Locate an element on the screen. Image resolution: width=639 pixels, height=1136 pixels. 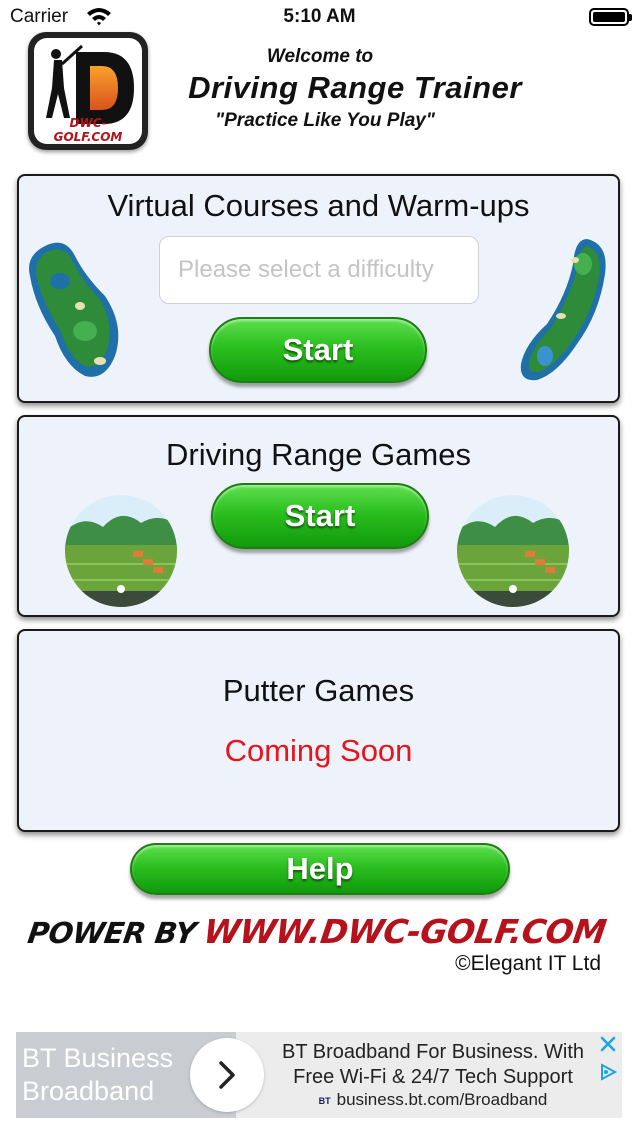
driving-range-right-icon is located at coordinates (513, 551).